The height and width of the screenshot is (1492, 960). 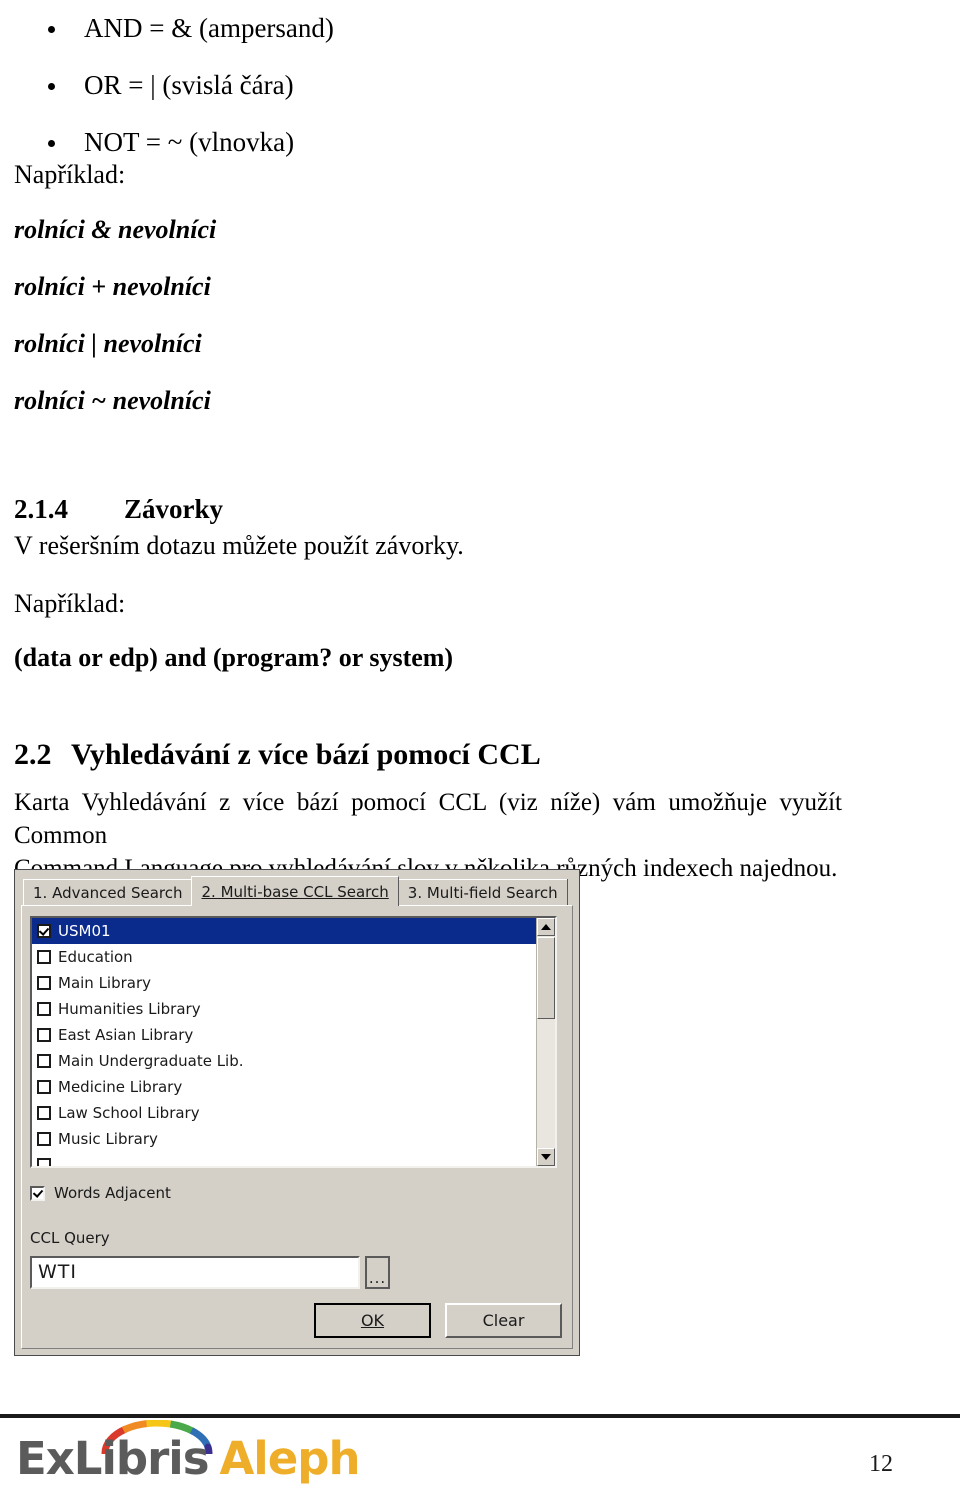 What do you see at coordinates (95, 957) in the screenshot?
I see `list-item-label: Education` at bounding box center [95, 957].